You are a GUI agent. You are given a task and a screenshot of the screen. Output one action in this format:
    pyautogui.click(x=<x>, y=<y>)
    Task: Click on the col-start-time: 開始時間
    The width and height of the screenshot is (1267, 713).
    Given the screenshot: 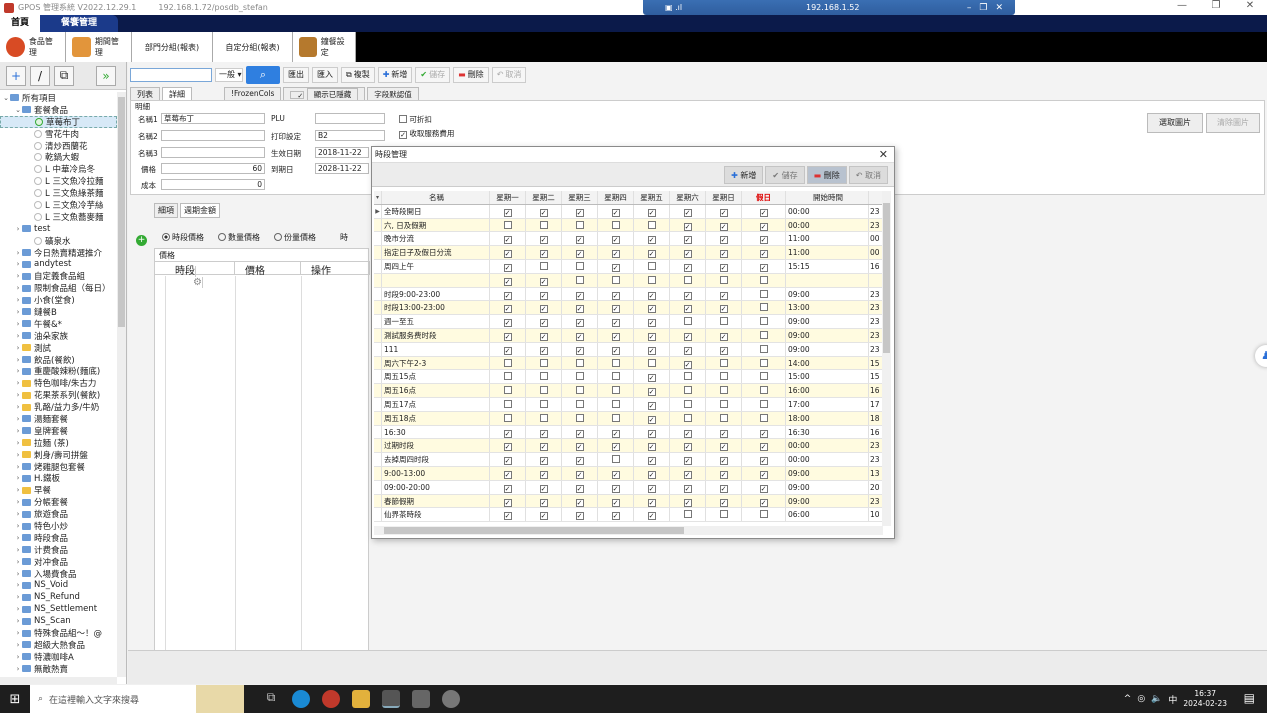 What is the action you would take?
    pyautogui.click(x=827, y=197)
    